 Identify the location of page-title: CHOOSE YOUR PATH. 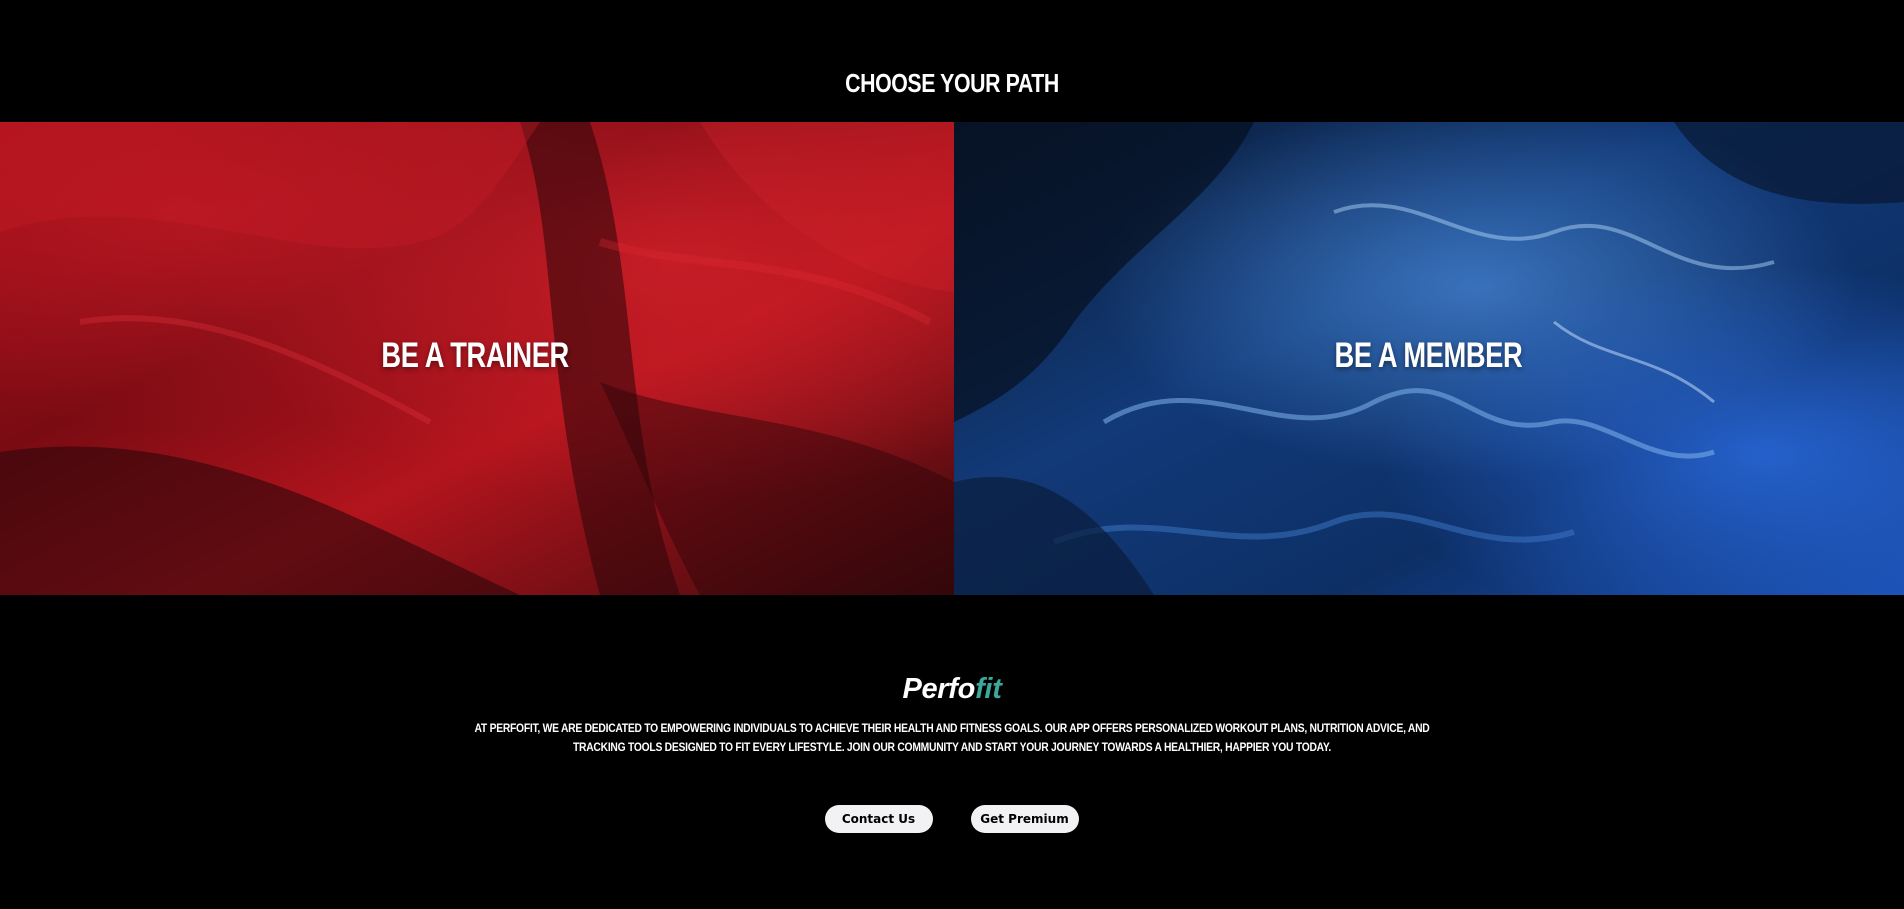
(952, 83).